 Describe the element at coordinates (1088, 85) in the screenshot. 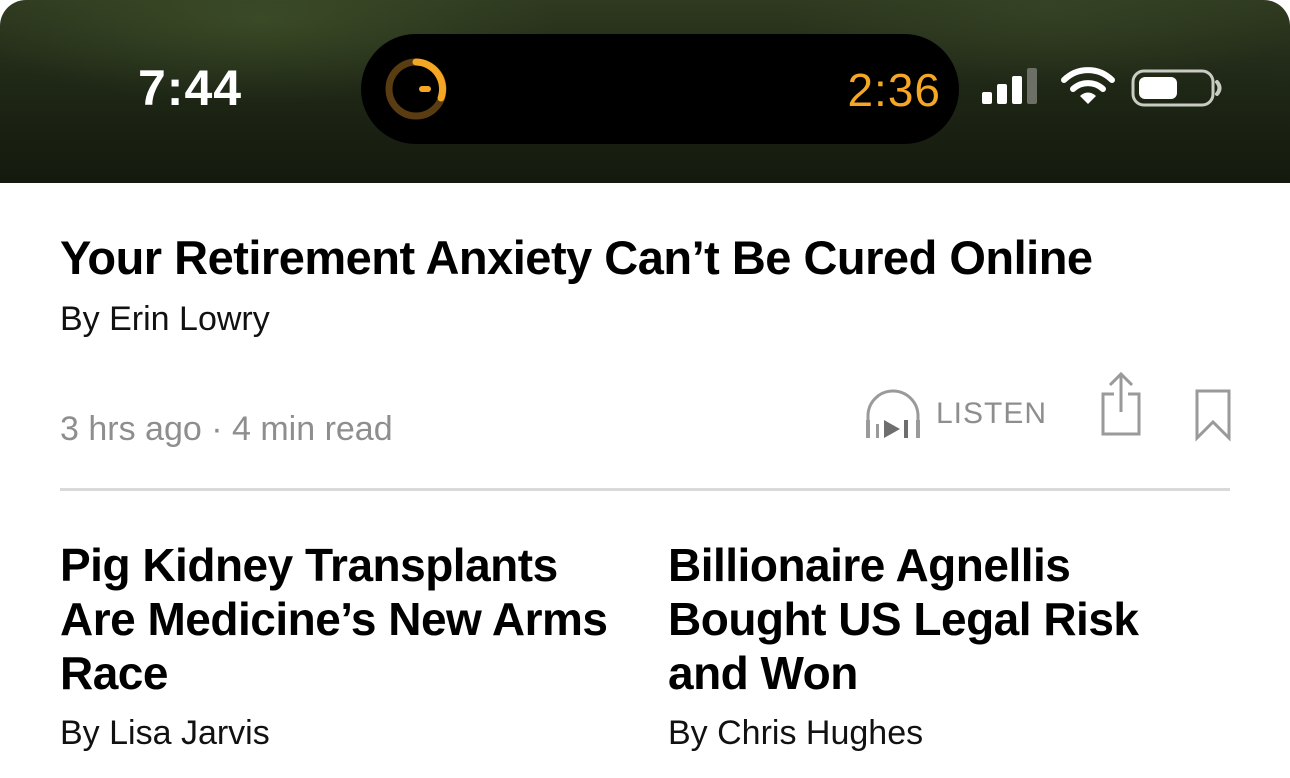

I see `wifi-icon` at that location.